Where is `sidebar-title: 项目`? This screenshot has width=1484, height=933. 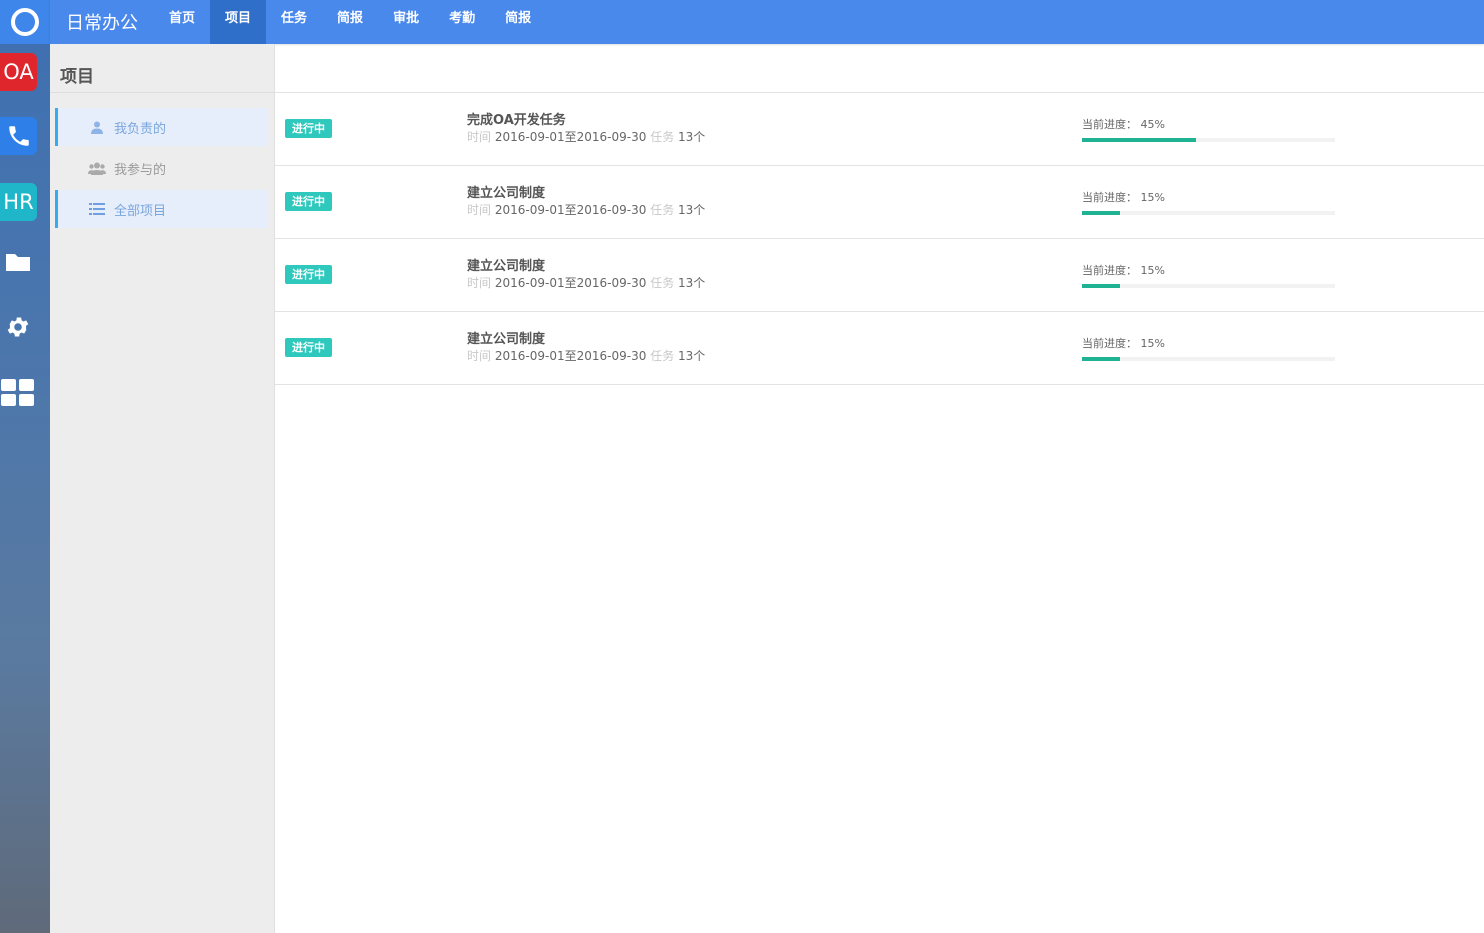
sidebar-title: 项目 is located at coordinates (162, 68).